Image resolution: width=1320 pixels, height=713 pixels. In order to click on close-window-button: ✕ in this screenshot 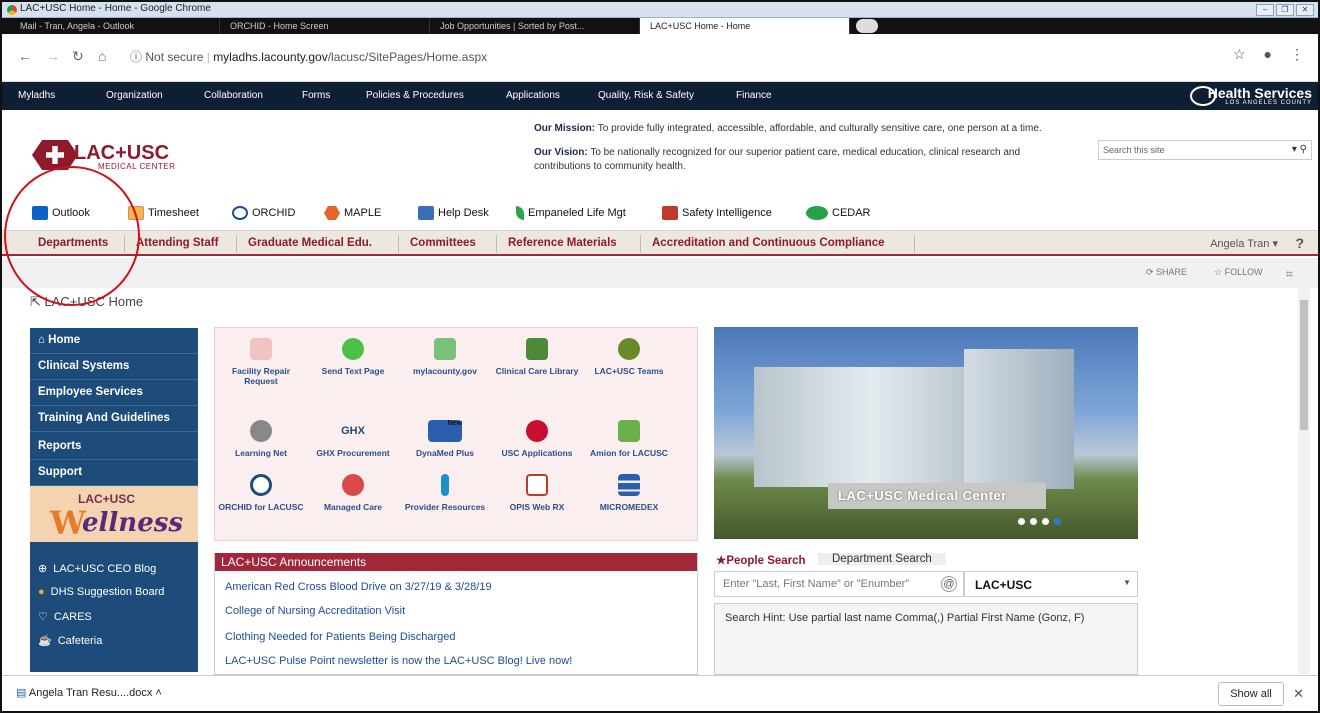, I will do `click(1305, 10)`.